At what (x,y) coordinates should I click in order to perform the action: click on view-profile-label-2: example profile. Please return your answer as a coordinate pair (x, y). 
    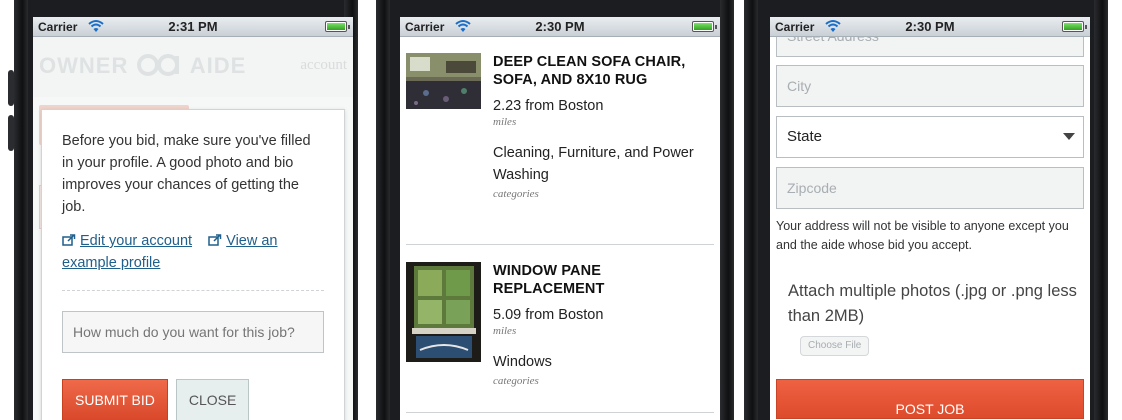
    Looking at the image, I should click on (111, 263).